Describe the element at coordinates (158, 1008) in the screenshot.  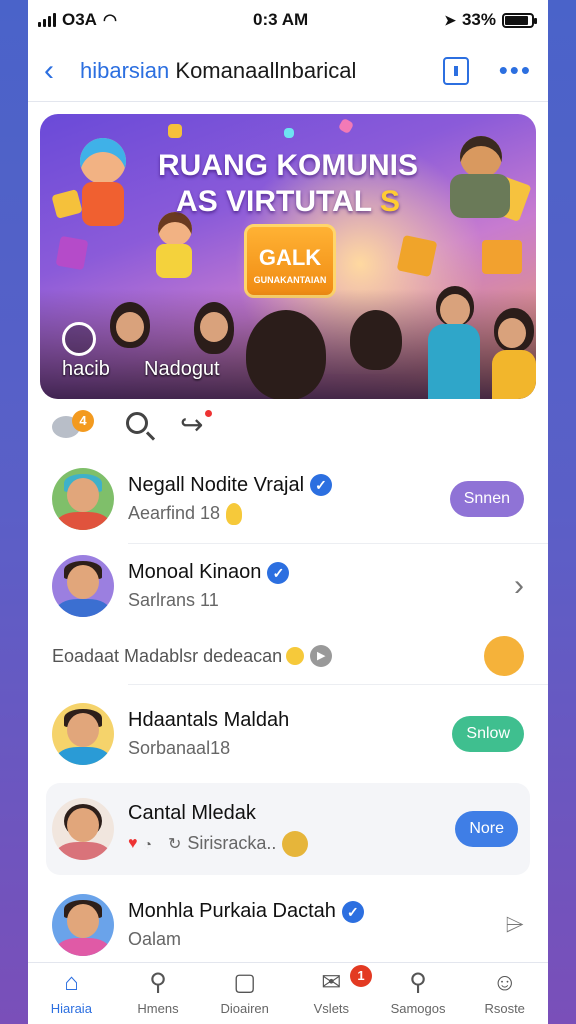
I see `tab-label: Hmens` at that location.